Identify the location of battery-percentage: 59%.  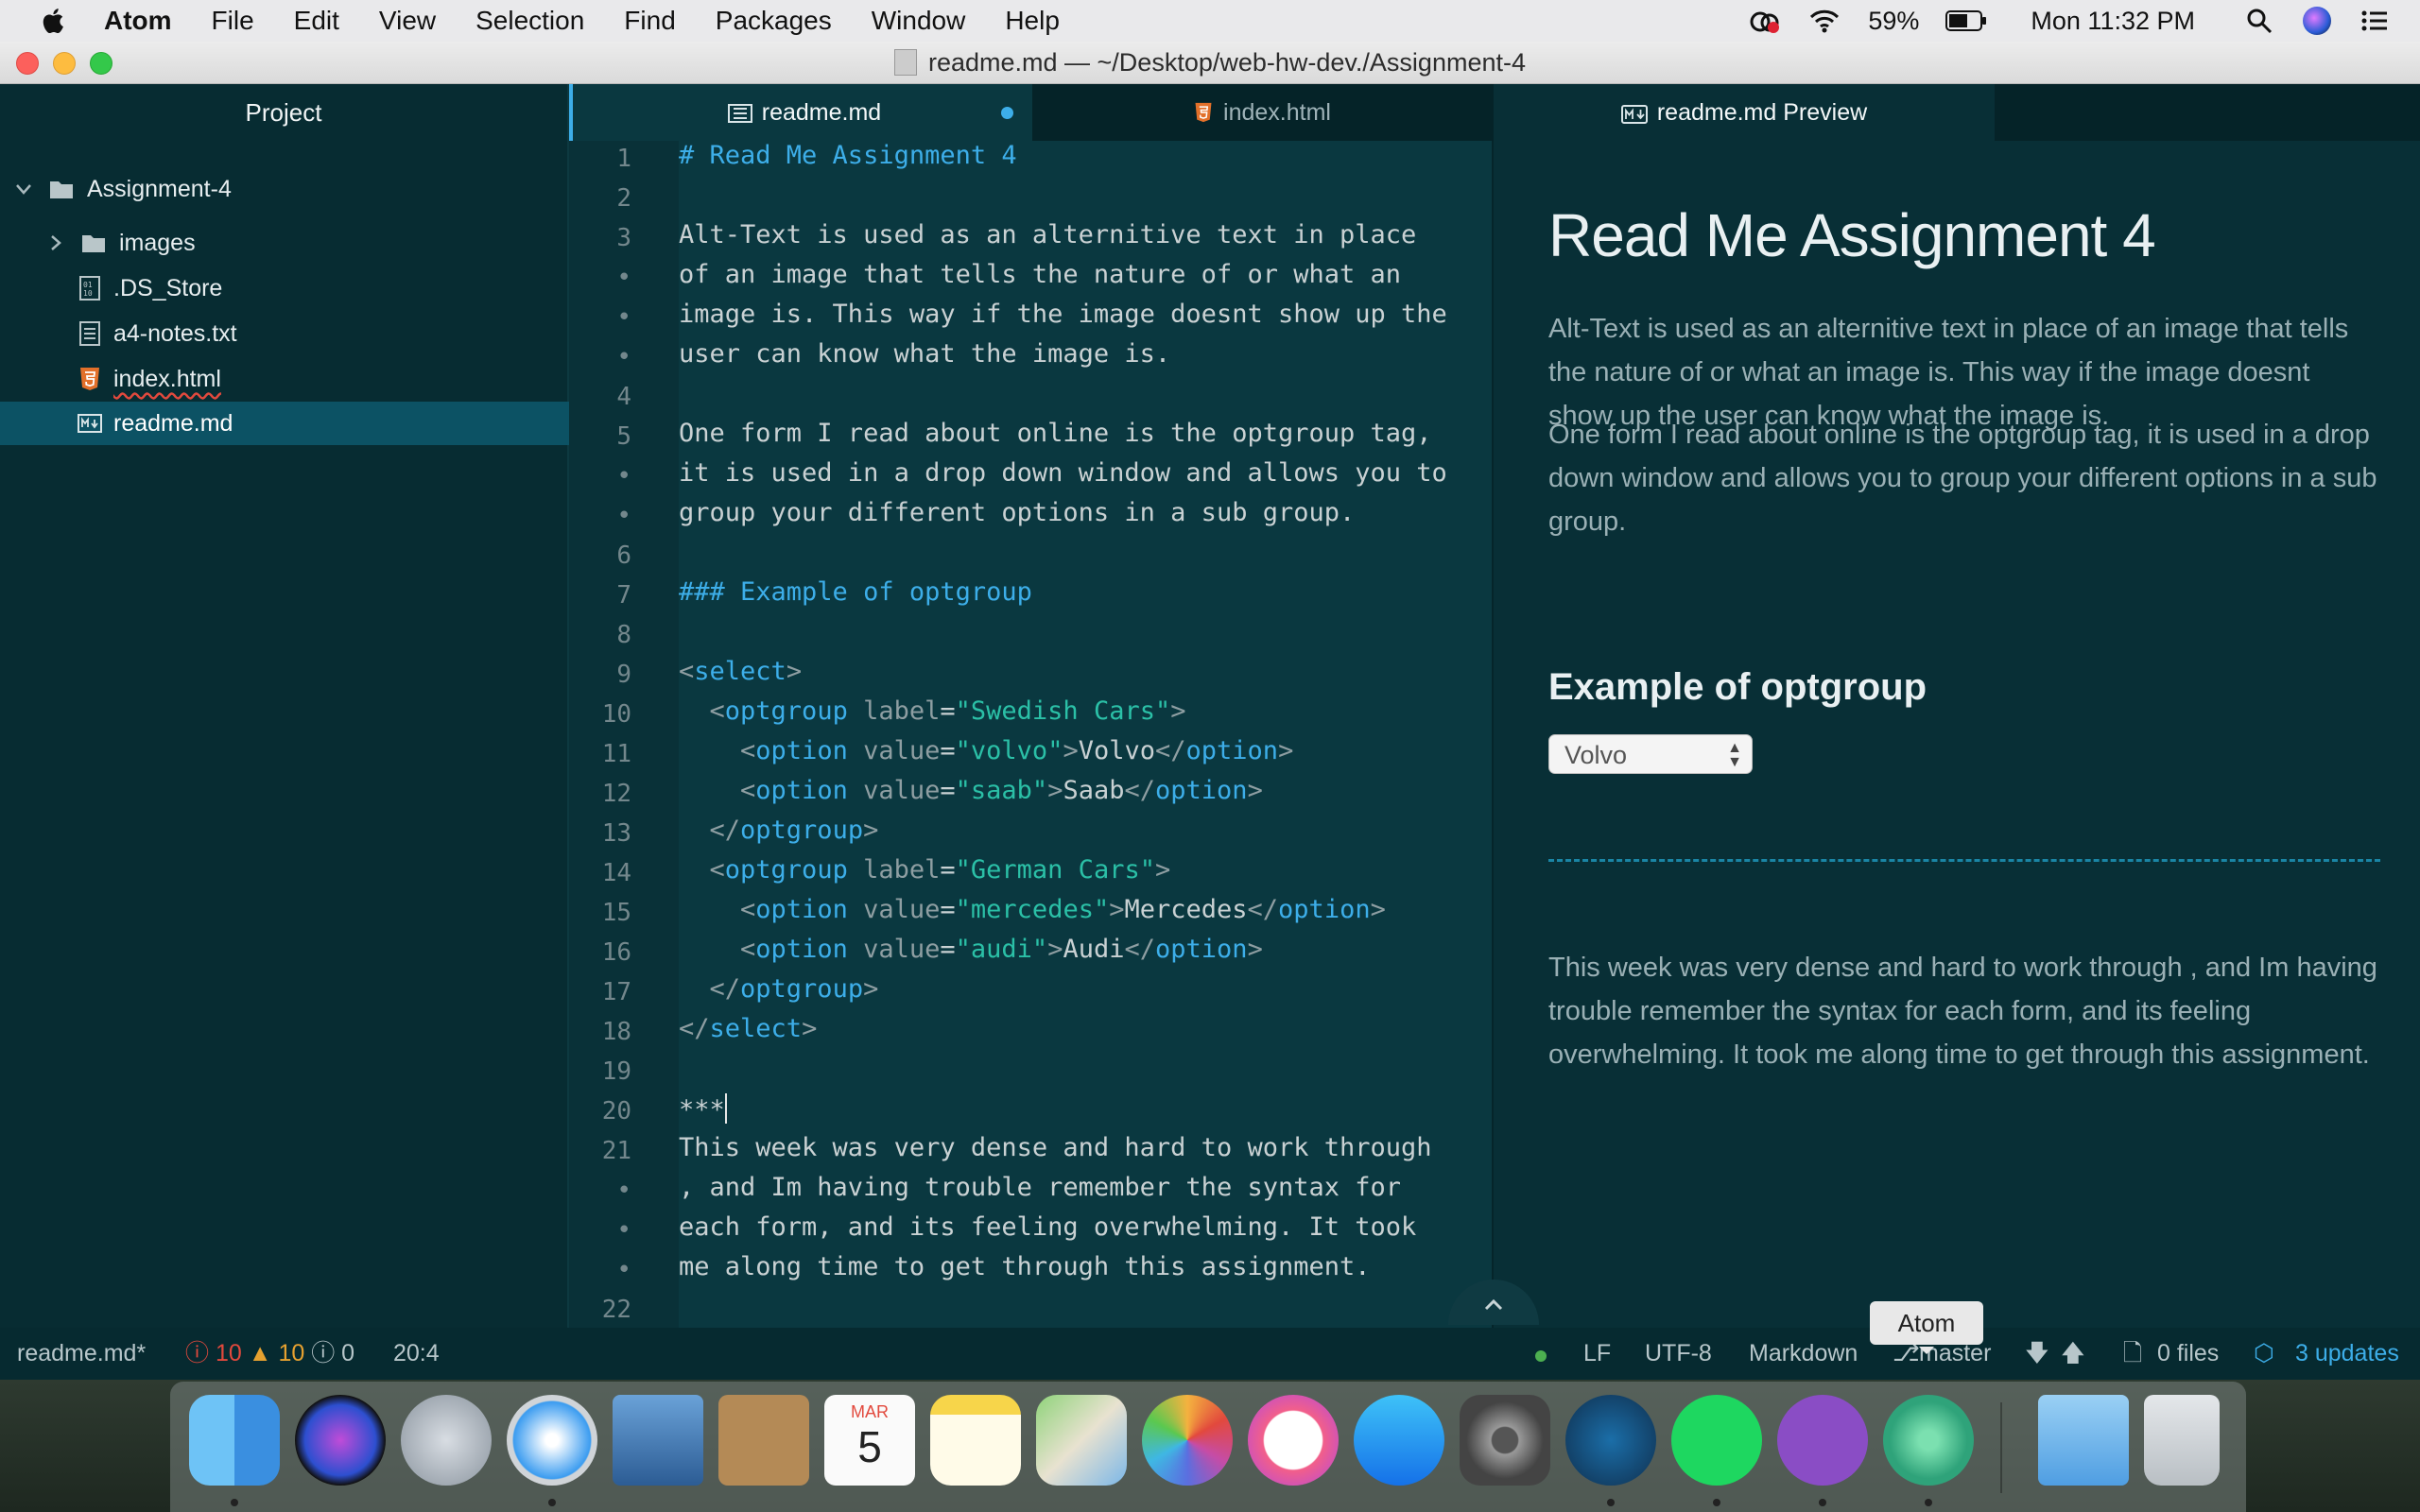
(1894, 20).